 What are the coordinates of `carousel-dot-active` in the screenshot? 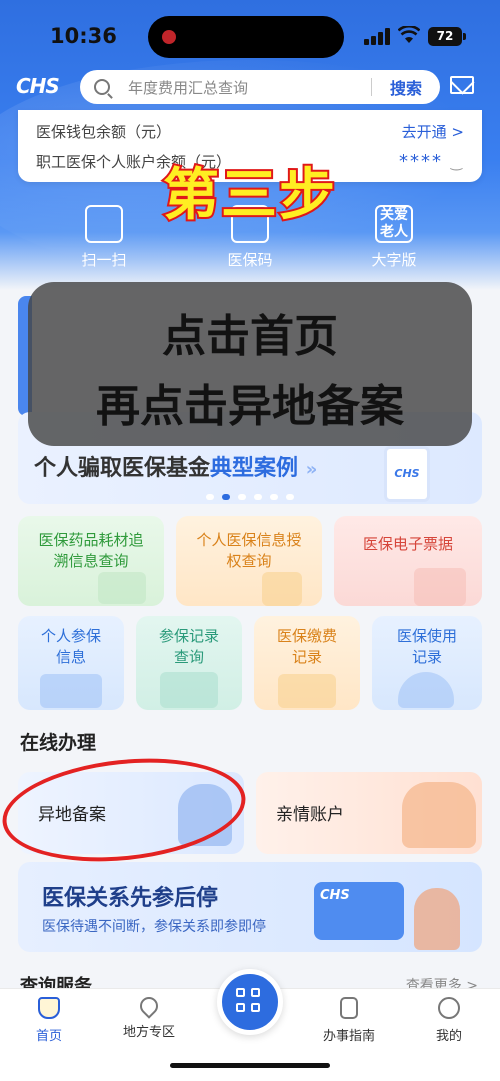 It's located at (226, 497).